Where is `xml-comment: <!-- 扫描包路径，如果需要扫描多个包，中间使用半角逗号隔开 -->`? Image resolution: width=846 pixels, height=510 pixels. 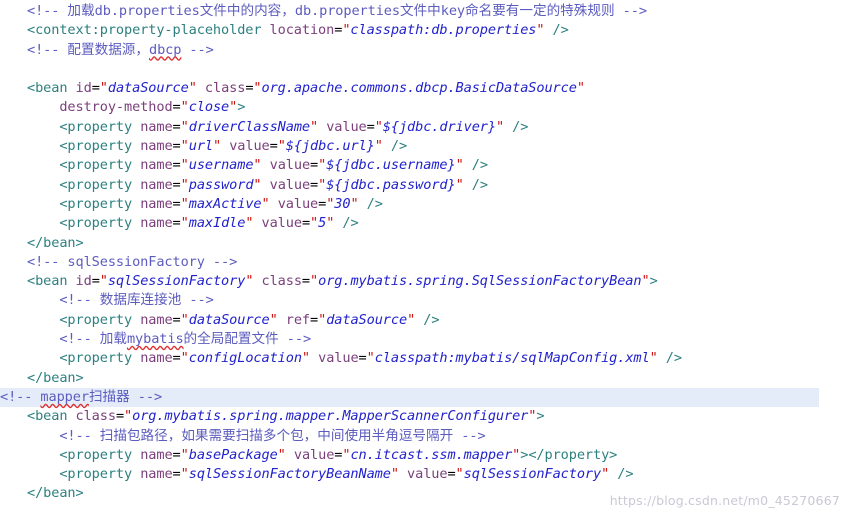
xml-comment: <!-- 扫描包路径，如果需要扫描多个包，中间使用半角逗号隔开 --> is located at coordinates (272, 435).